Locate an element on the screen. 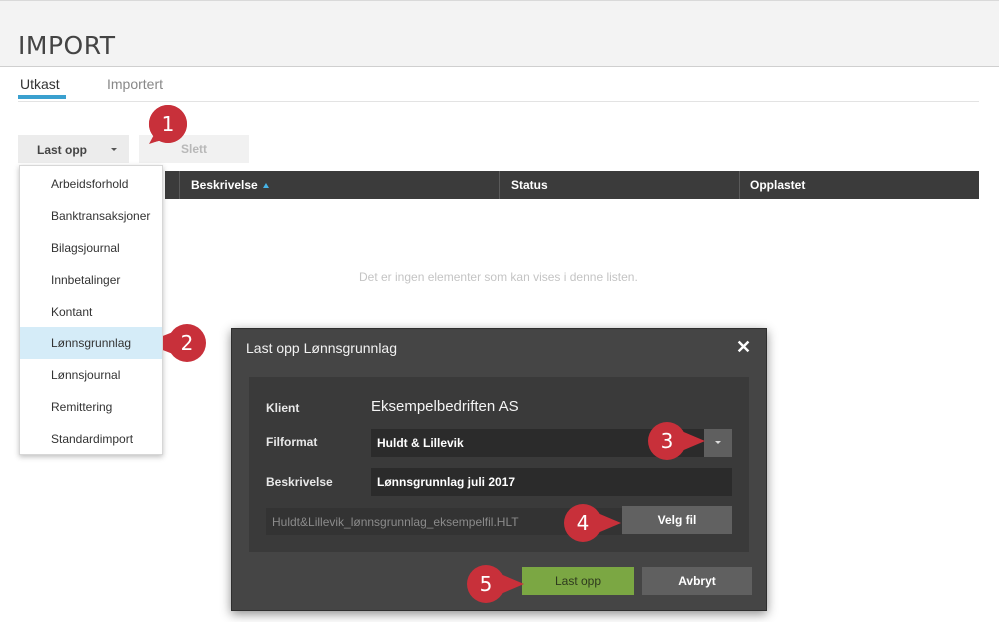 This screenshot has height=622, width=999. menu-item-remittering: Remittering is located at coordinates (91, 407).